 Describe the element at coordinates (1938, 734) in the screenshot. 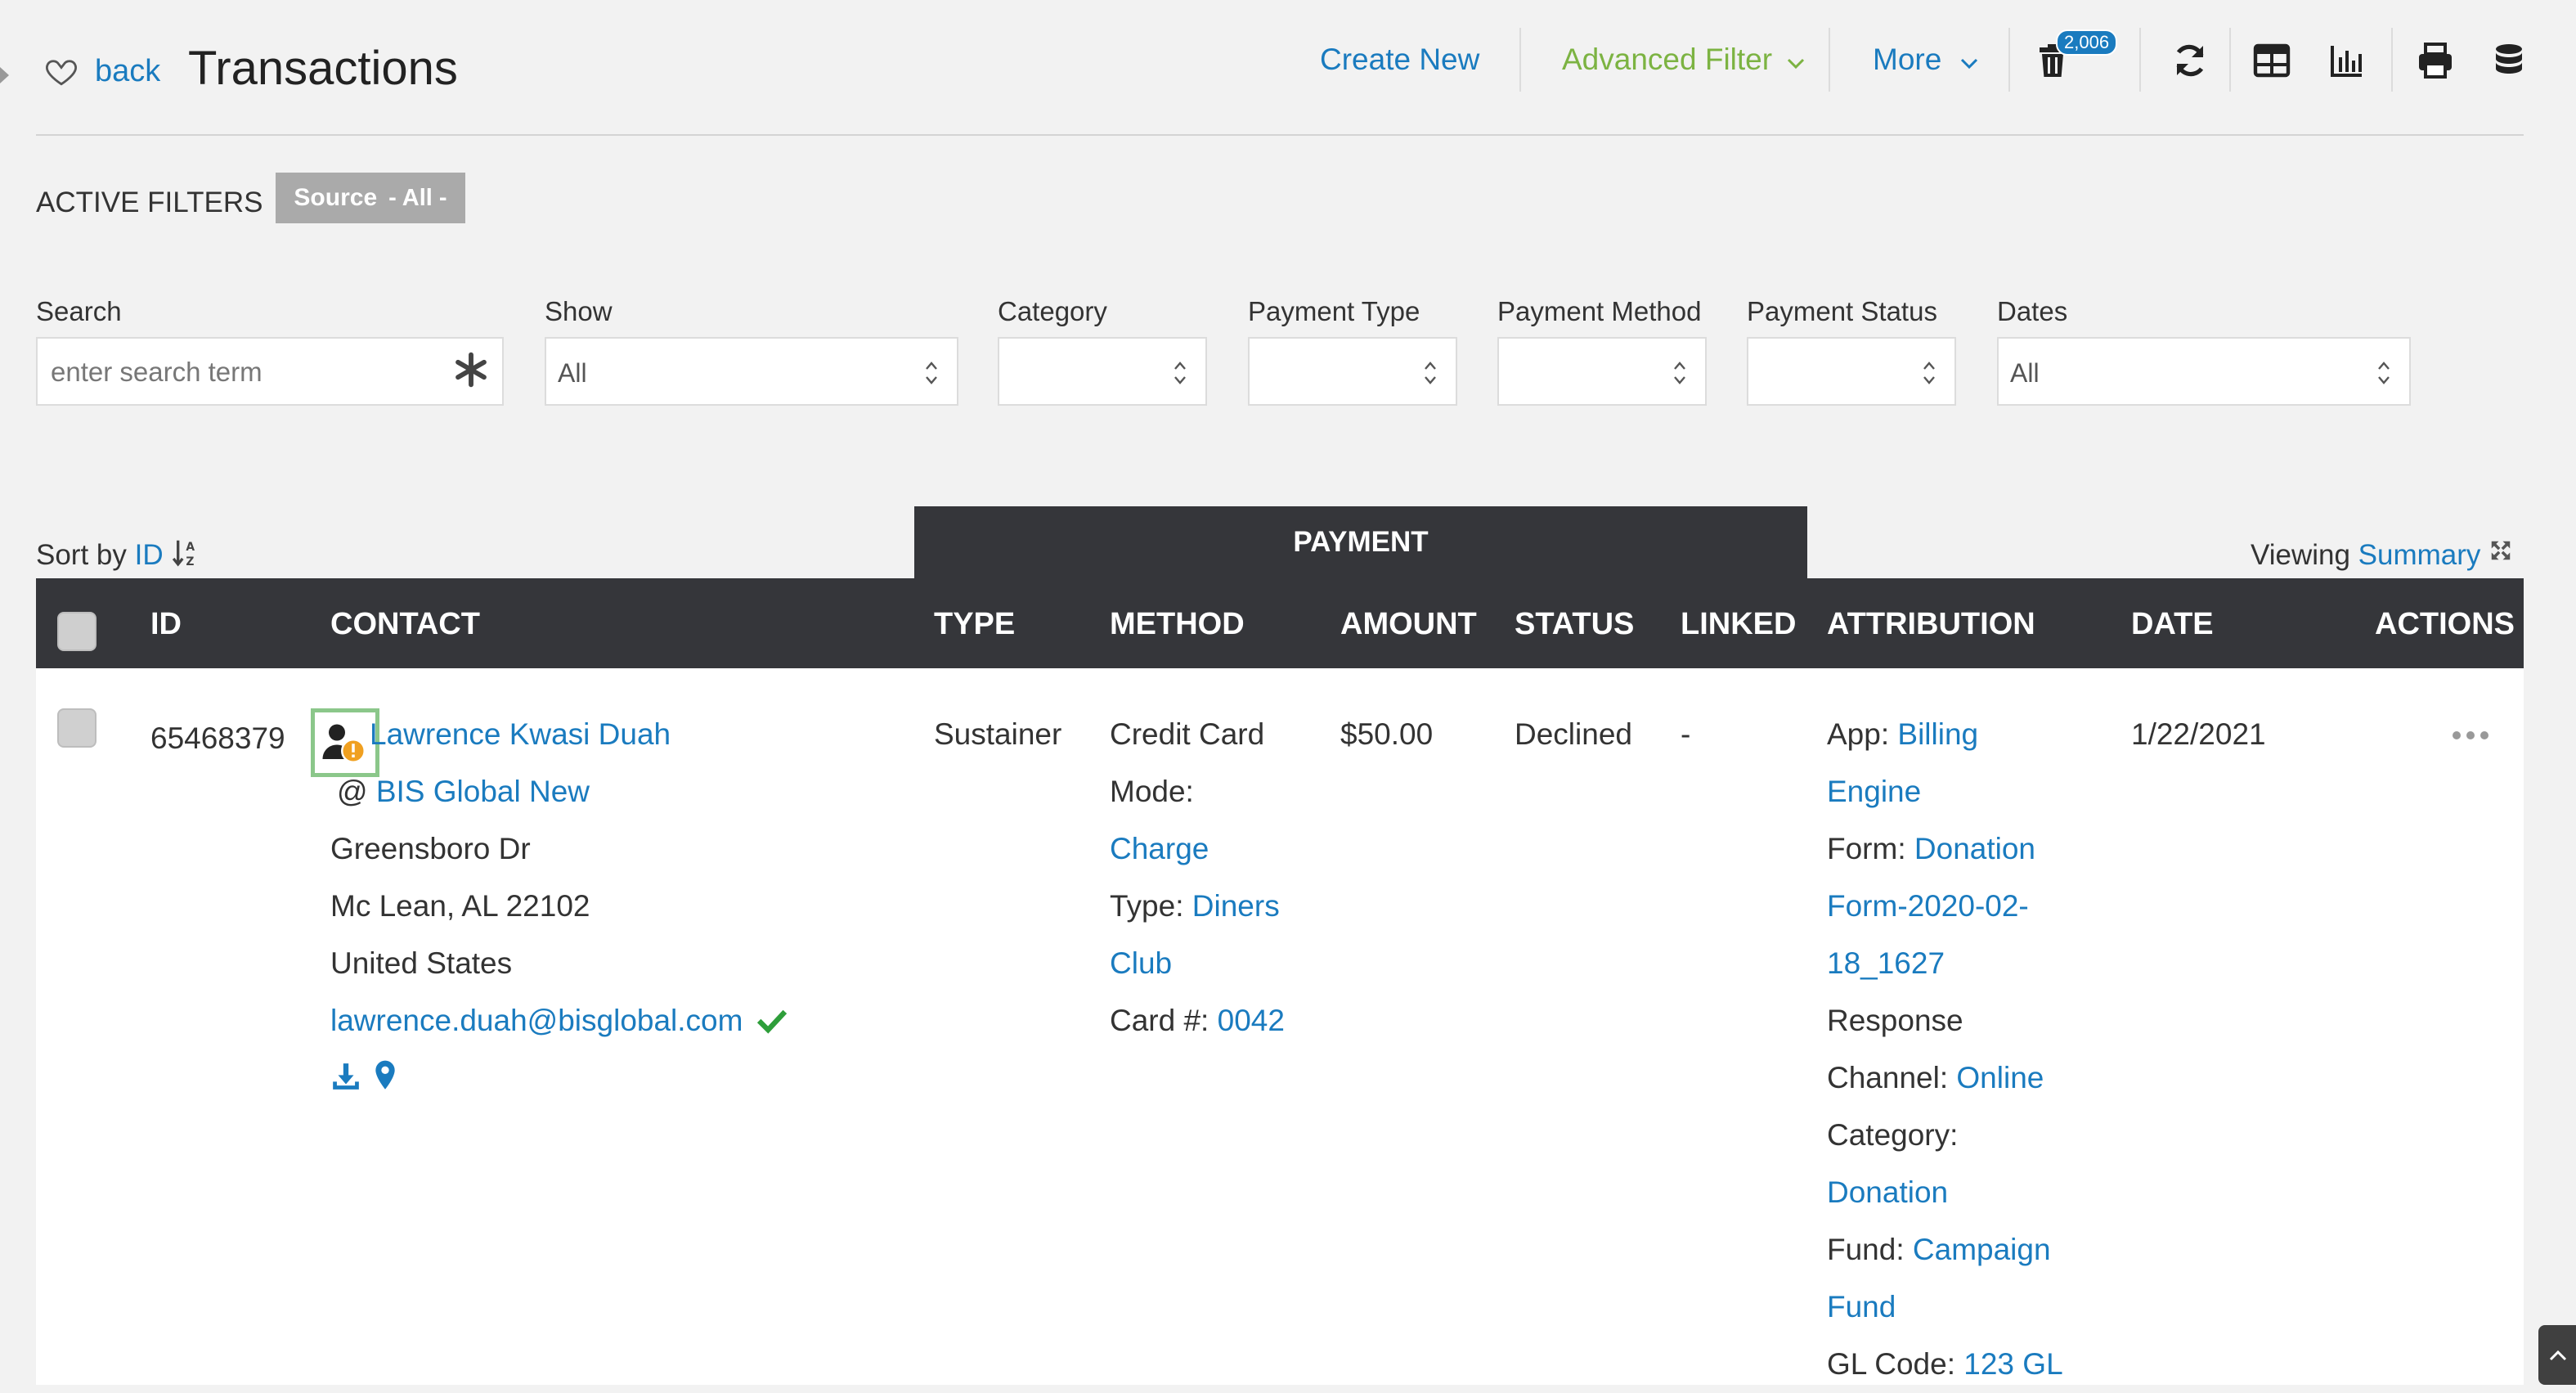

I see `app-link: Billing` at that location.